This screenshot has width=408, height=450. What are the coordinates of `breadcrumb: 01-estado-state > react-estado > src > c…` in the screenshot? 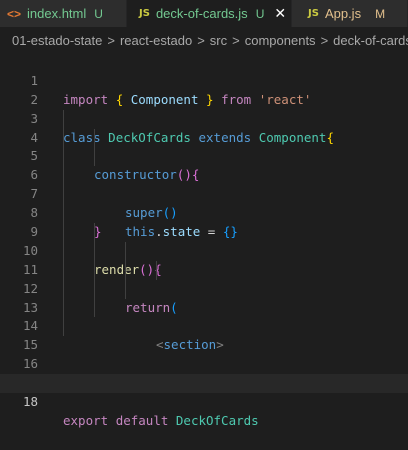 It's located at (204, 40).